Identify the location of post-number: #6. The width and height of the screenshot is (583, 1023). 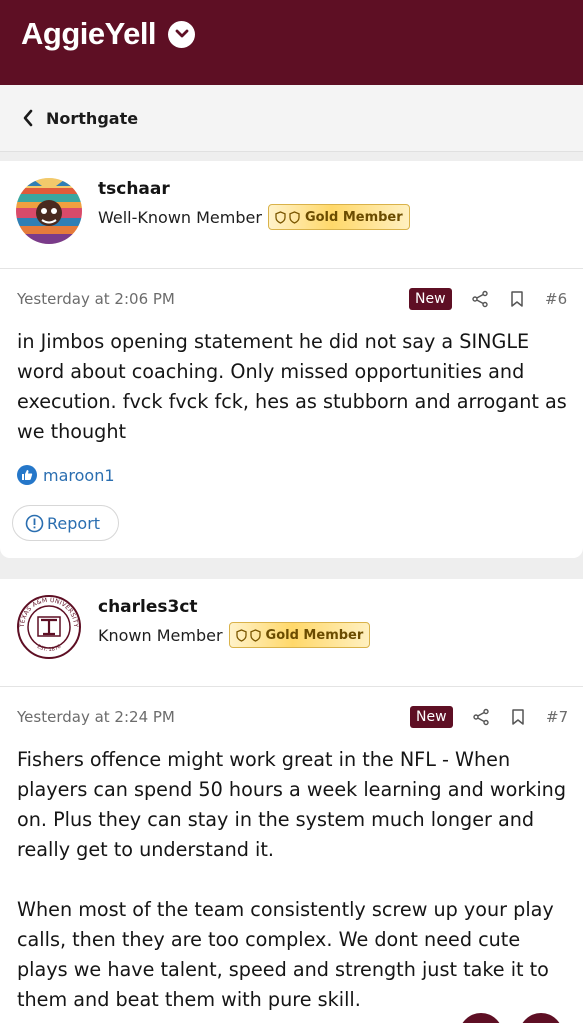
(556, 299).